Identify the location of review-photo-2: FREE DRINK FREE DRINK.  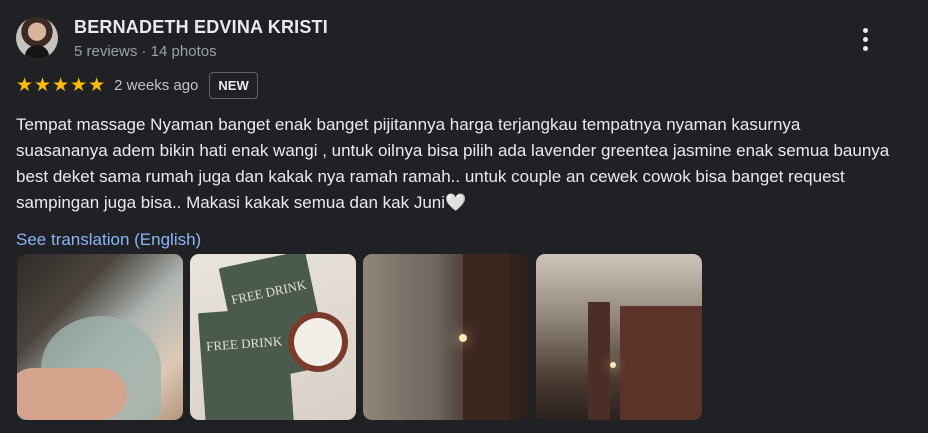
(273, 337).